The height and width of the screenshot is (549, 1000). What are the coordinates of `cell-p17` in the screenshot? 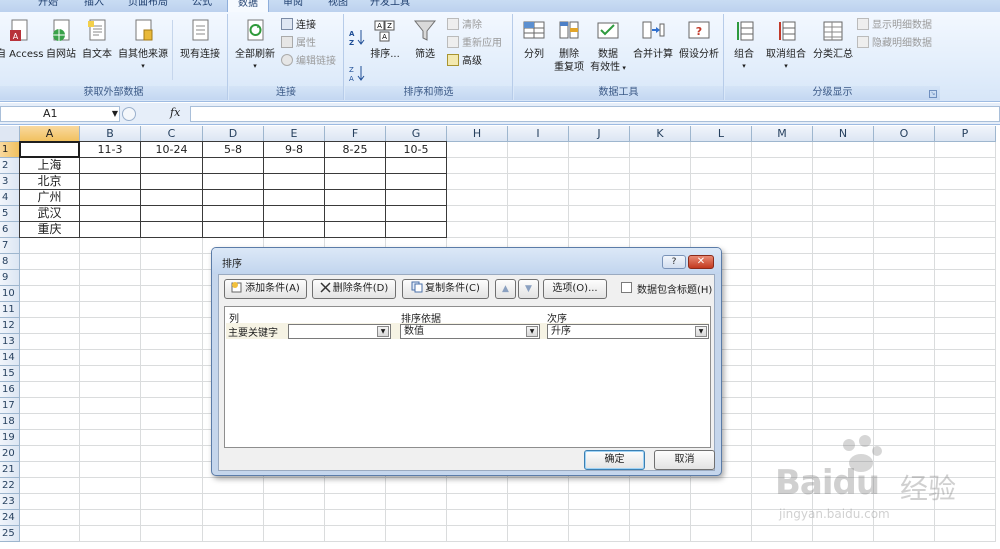 It's located at (965, 406).